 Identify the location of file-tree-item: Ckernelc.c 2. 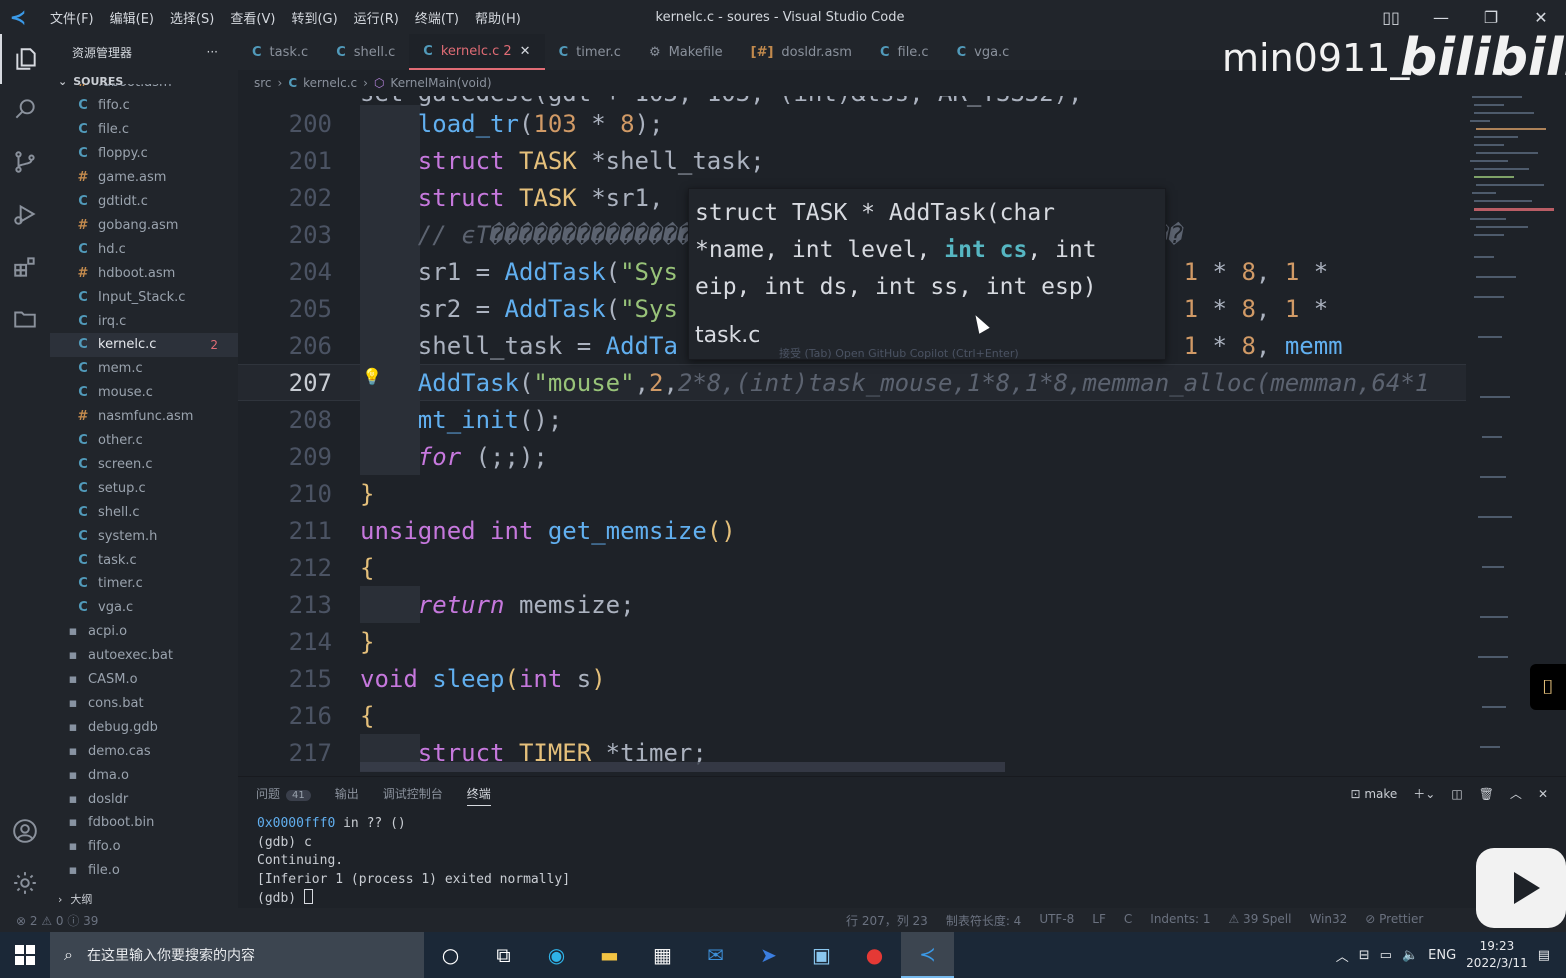
(144, 344).